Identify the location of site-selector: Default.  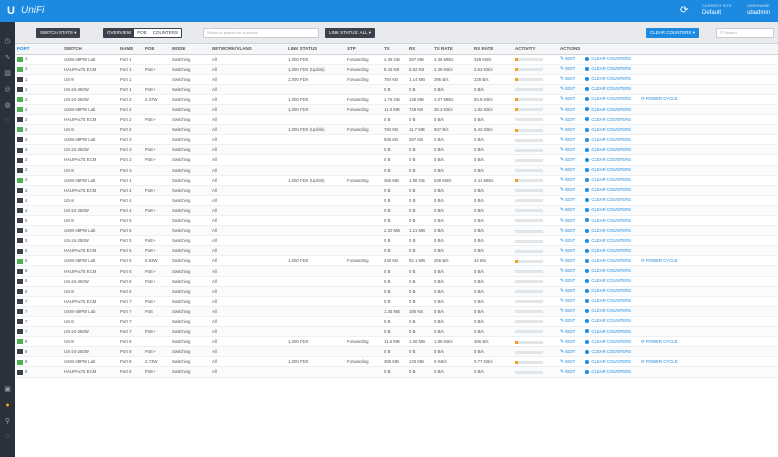
(711, 13).